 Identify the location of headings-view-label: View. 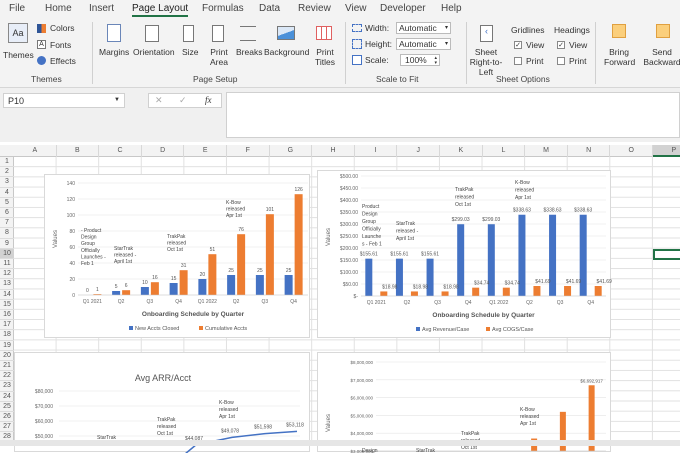
(578, 45).